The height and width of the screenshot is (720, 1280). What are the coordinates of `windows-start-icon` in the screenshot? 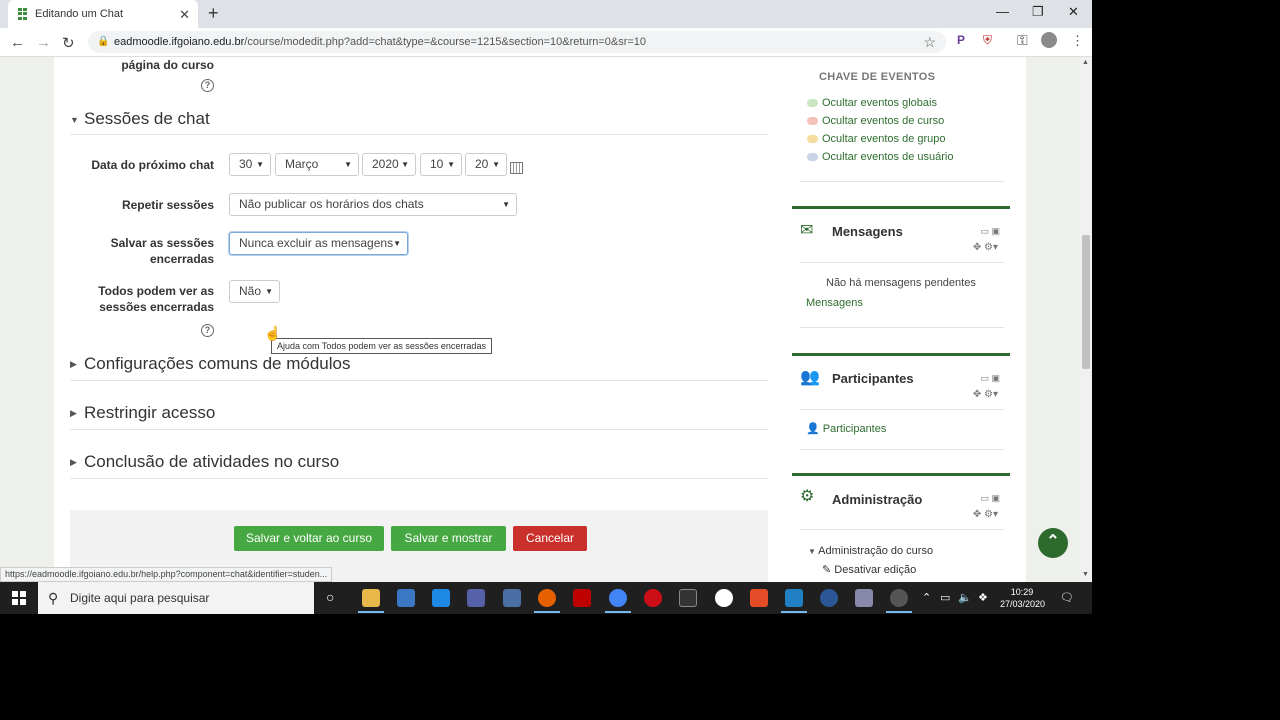 It's located at (19, 598).